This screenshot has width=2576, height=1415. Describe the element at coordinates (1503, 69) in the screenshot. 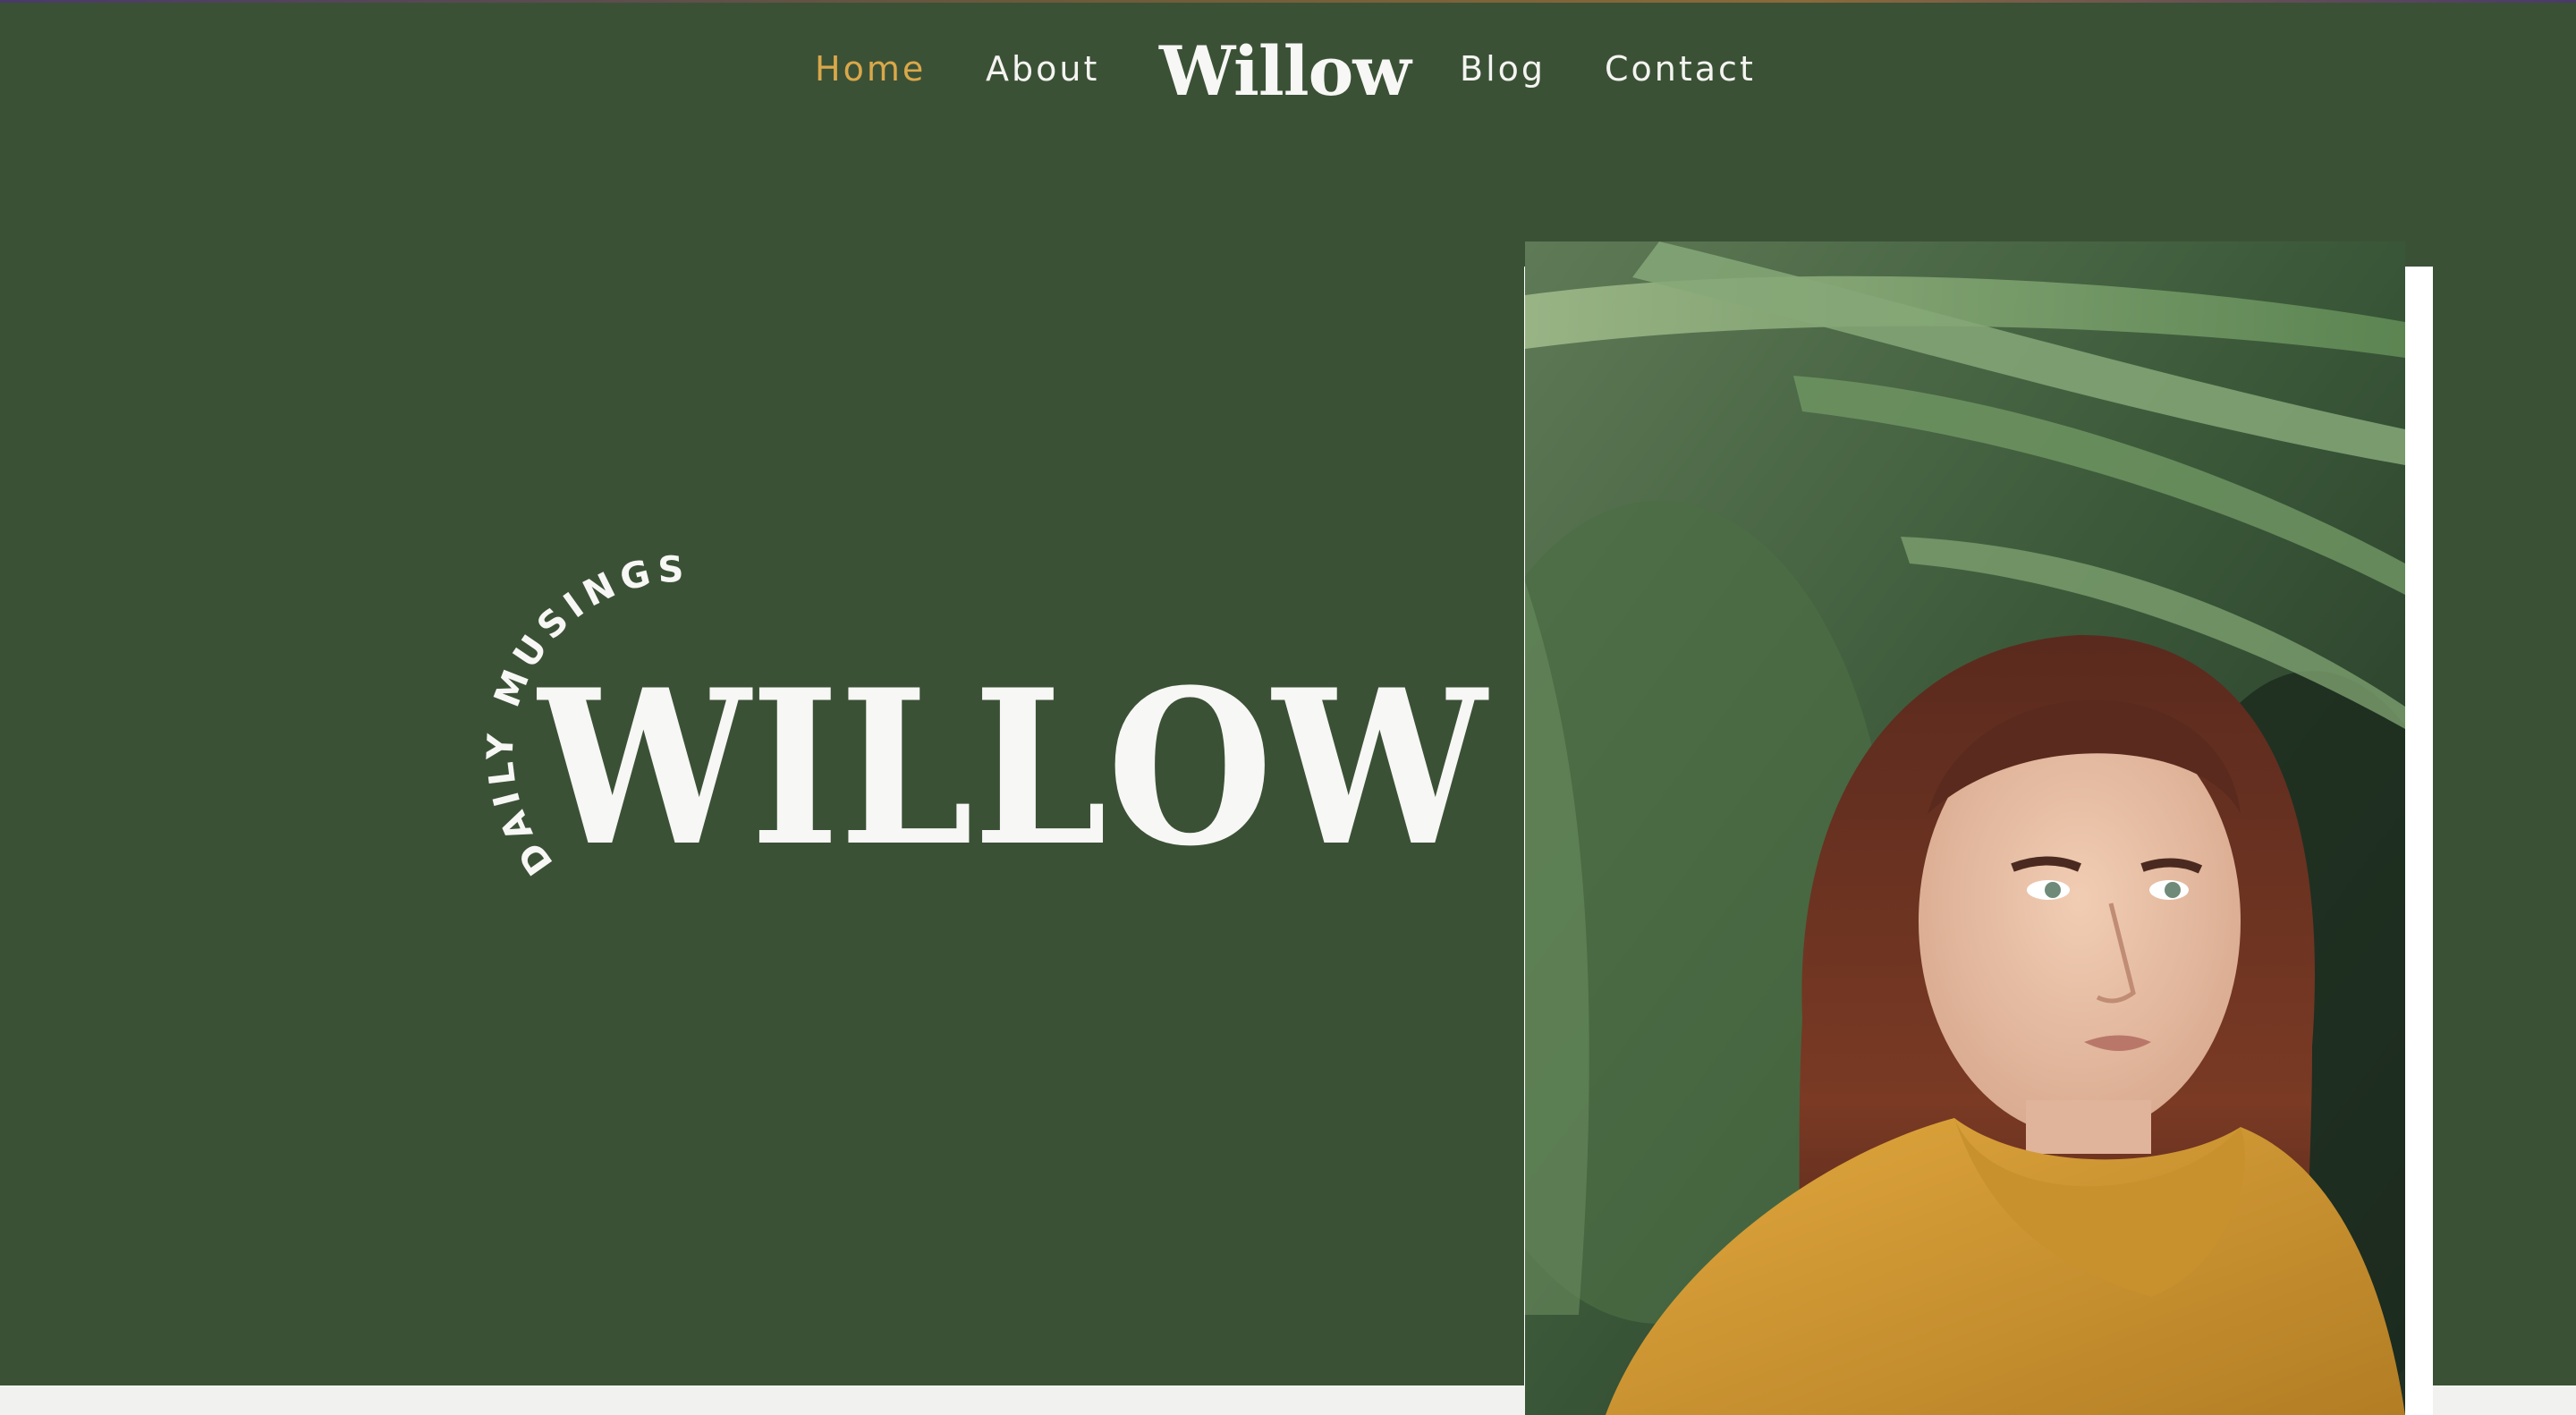

I see `nav-blog-link: Blog` at that location.